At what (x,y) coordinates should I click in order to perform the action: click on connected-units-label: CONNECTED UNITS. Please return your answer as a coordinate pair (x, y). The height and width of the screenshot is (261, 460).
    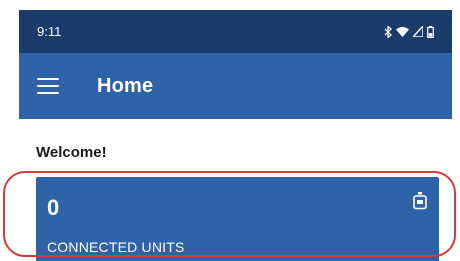
    Looking at the image, I should click on (116, 247).